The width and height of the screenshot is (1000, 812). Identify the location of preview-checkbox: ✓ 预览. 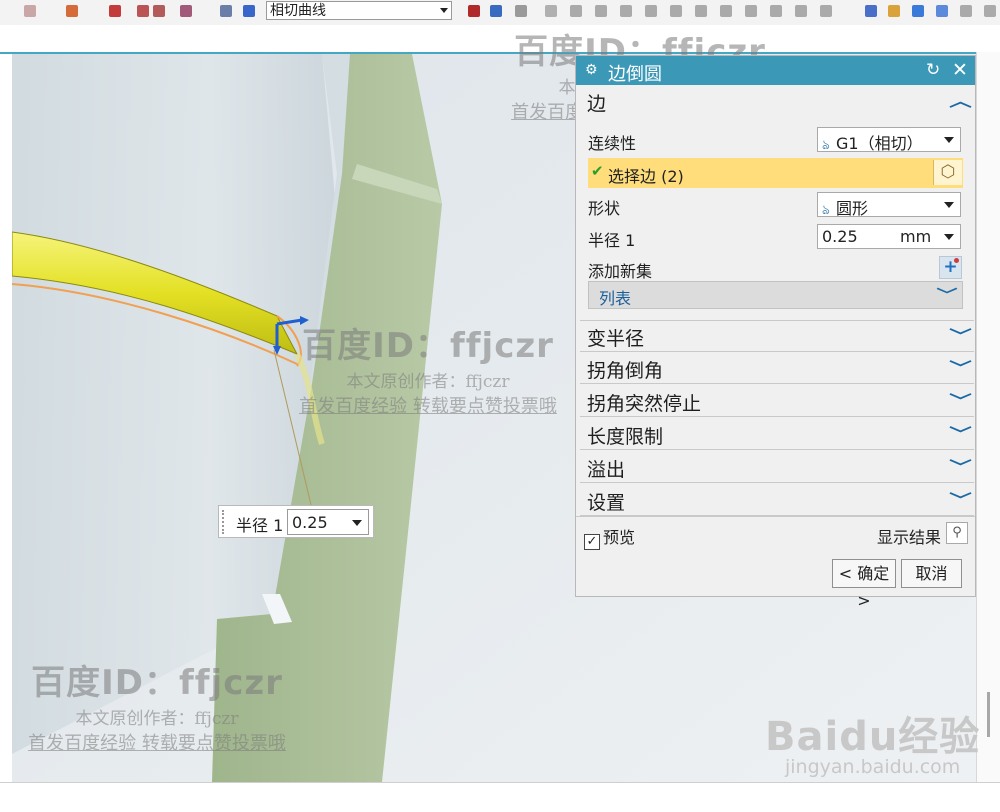
(609, 537).